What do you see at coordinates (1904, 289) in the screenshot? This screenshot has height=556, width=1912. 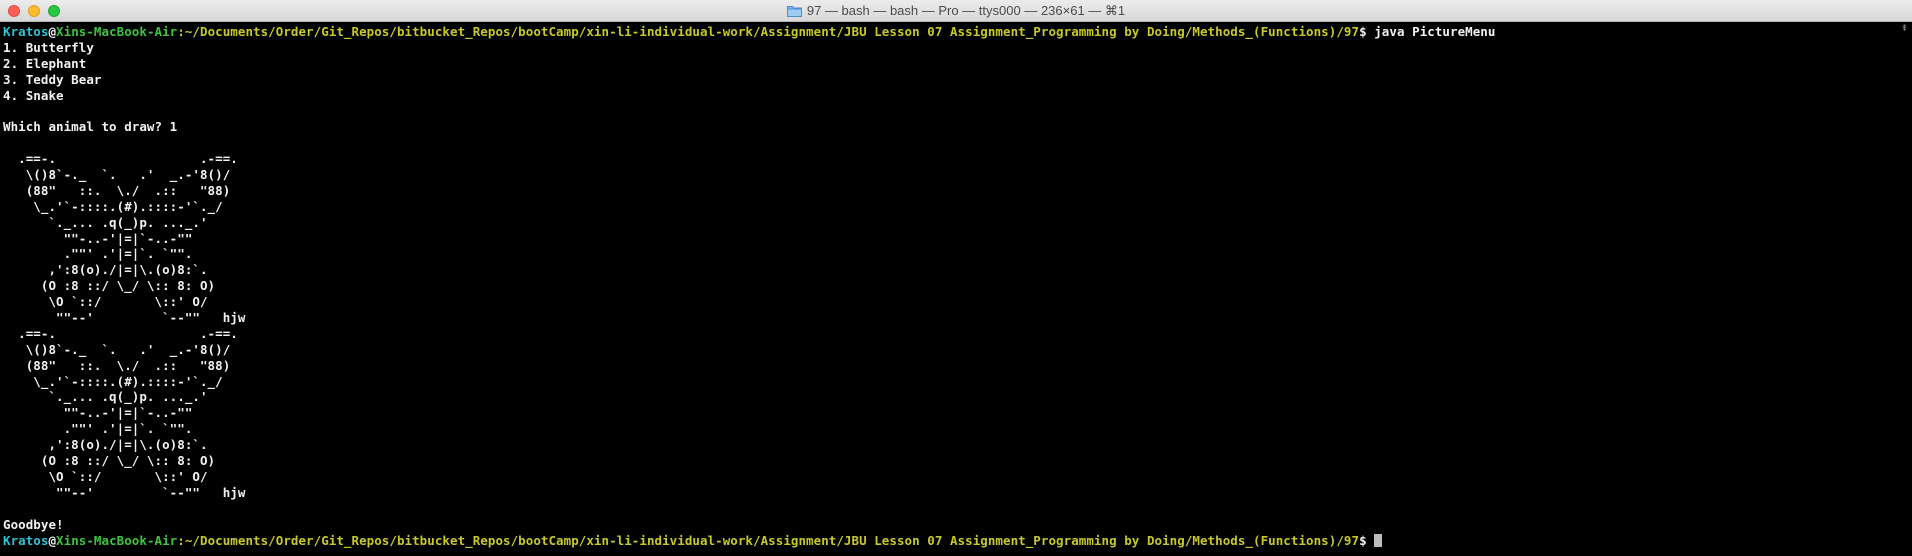 I see `vertical-scrollbar: ⇞` at bounding box center [1904, 289].